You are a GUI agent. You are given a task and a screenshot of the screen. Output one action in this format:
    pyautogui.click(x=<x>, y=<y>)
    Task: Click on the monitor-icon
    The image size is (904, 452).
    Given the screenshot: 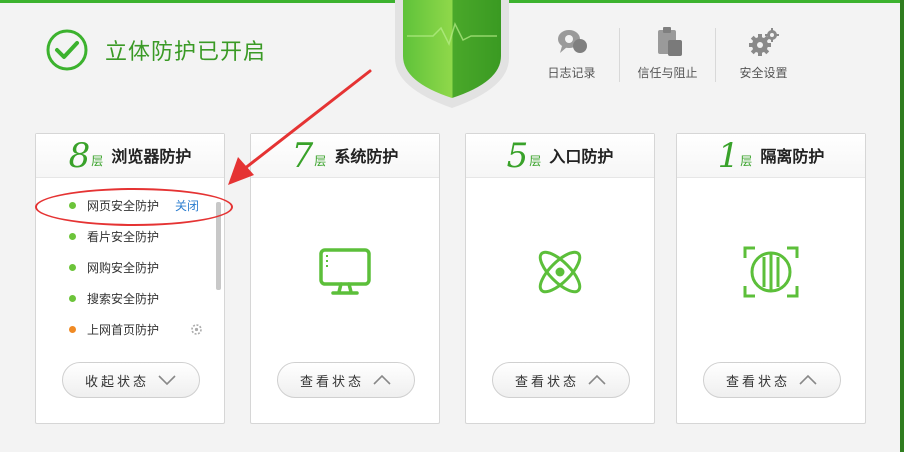 What is the action you would take?
    pyautogui.click(x=345, y=271)
    